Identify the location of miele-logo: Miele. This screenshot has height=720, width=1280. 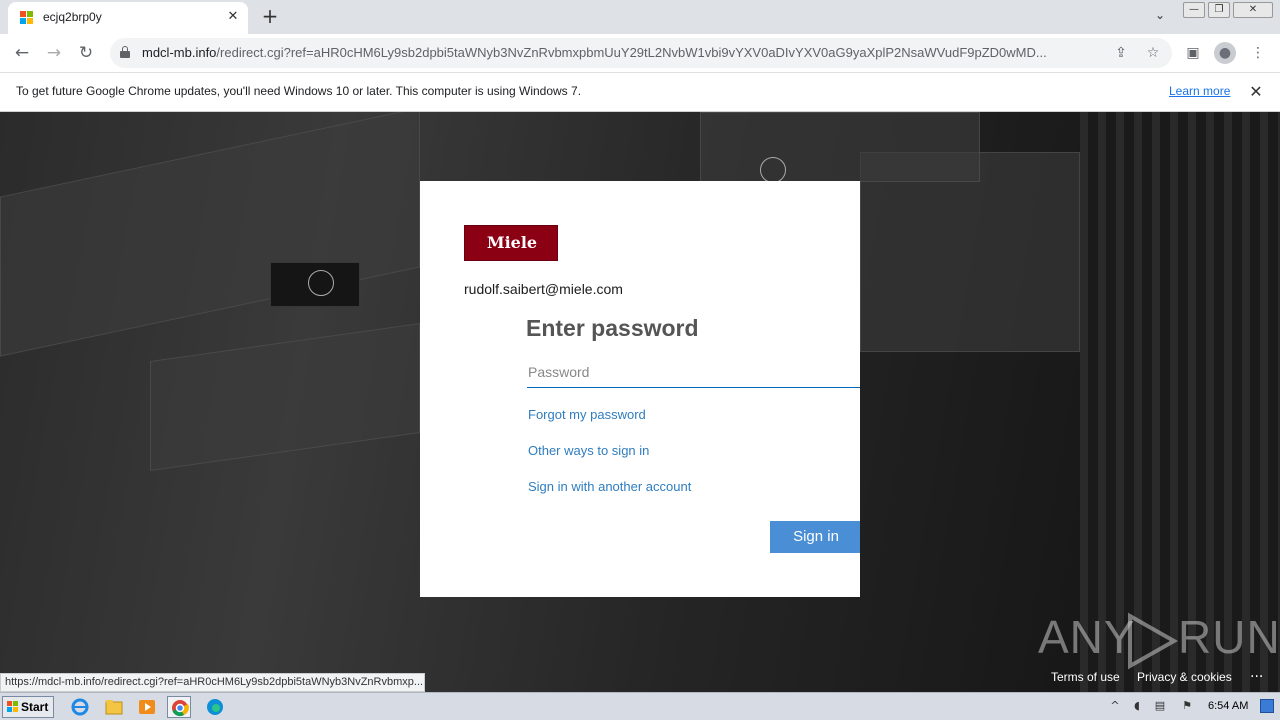
(511, 243).